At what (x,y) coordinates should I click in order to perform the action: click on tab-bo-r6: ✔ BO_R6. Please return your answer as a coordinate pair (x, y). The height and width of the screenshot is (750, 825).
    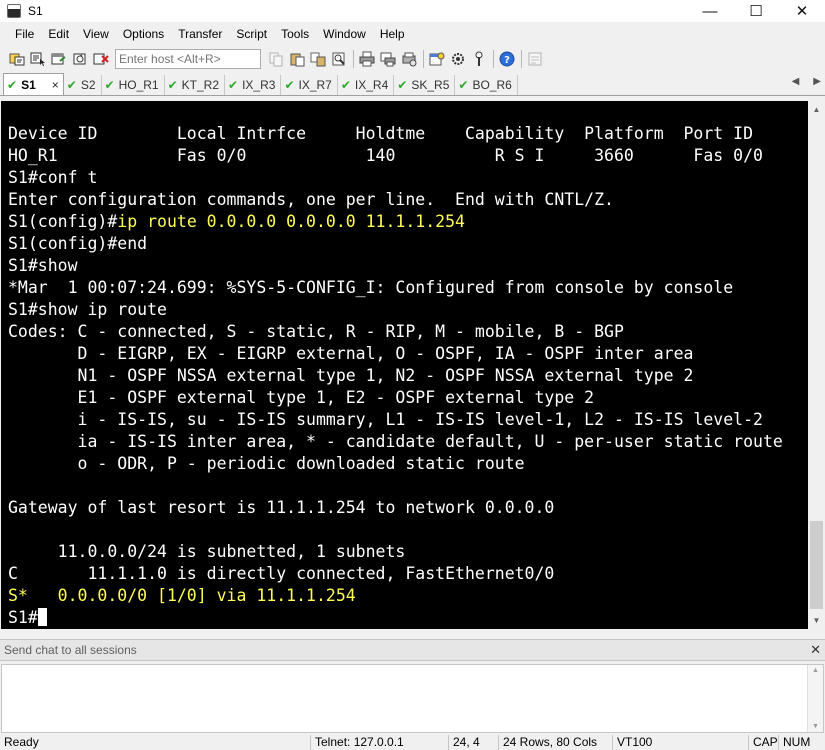
    Looking at the image, I should click on (486, 85).